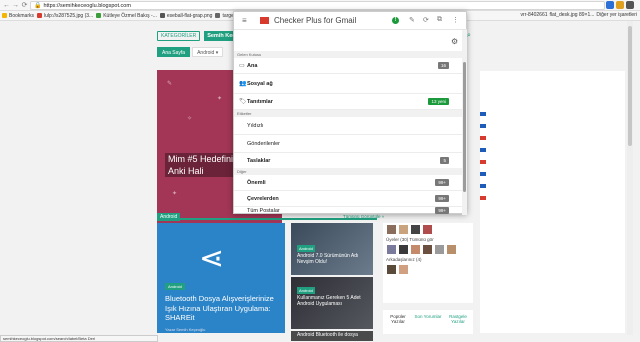  What do you see at coordinates (260, 83) in the screenshot?
I see `label-name: Sosyal ağ` at bounding box center [260, 83].